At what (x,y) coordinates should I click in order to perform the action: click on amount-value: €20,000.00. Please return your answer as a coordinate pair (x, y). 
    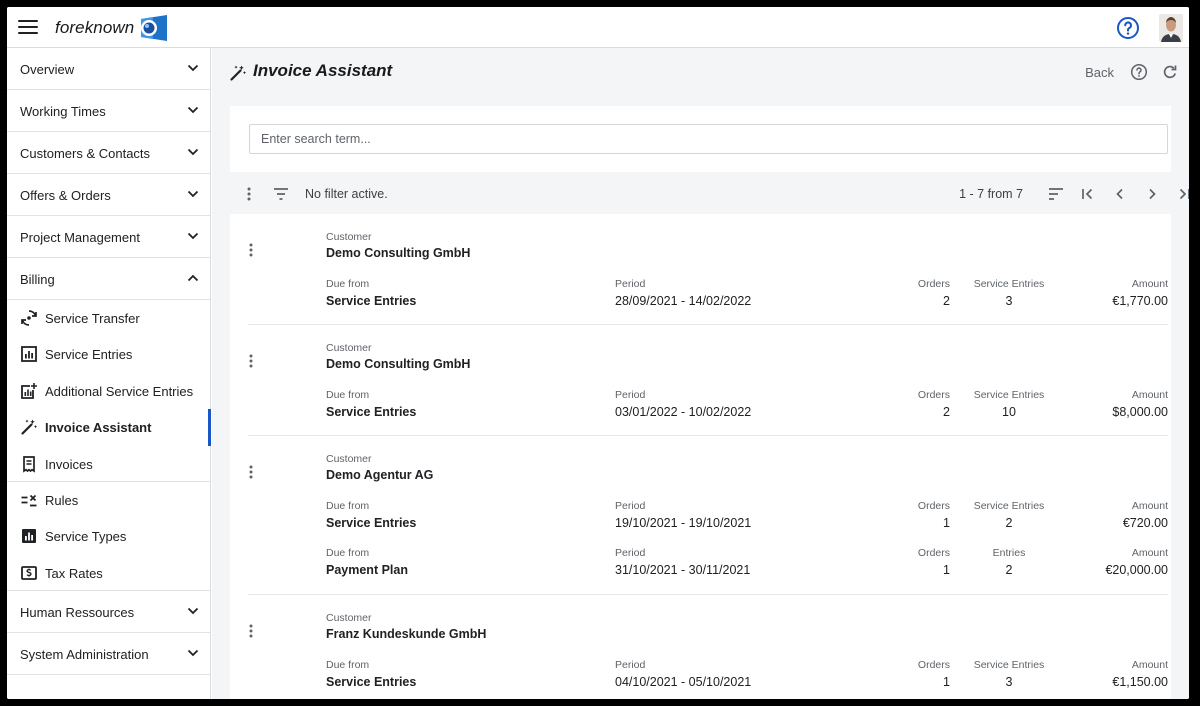
    Looking at the image, I should click on (1136, 570).